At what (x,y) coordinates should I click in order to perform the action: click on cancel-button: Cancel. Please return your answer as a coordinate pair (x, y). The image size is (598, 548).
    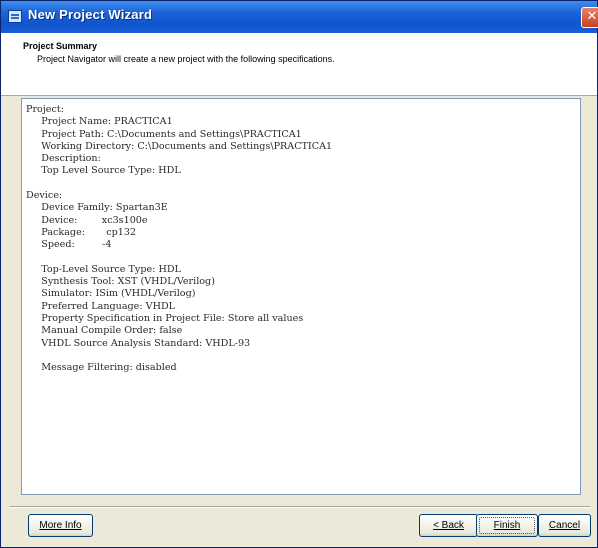
    Looking at the image, I should click on (564, 525).